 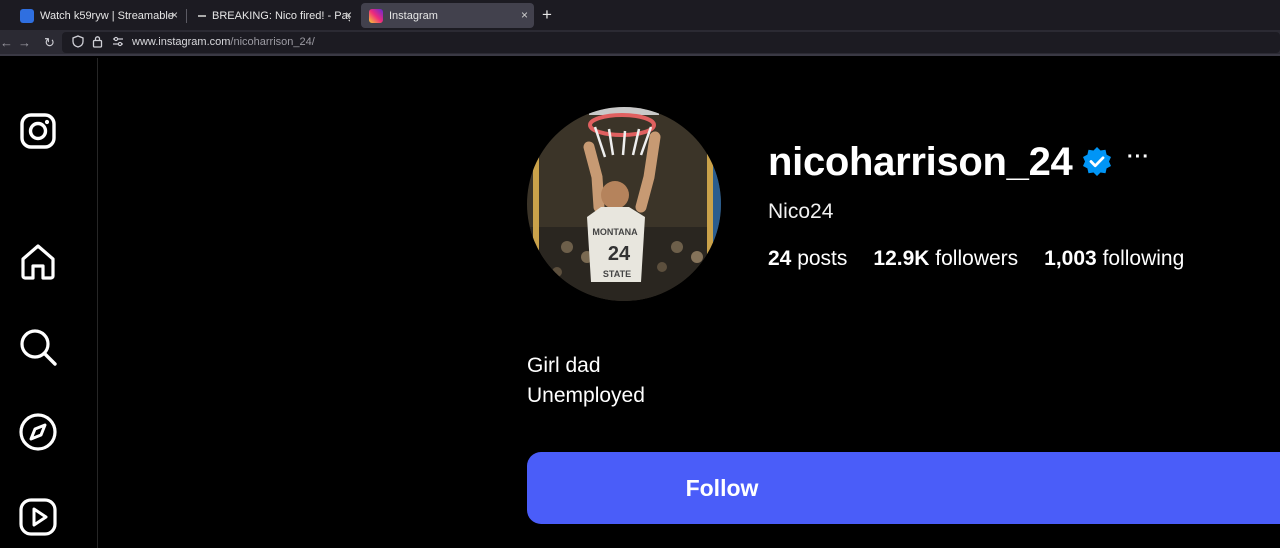 I want to click on tab-streamable: Watch k59ryw | Streamable ×, so click(x=98, y=15).